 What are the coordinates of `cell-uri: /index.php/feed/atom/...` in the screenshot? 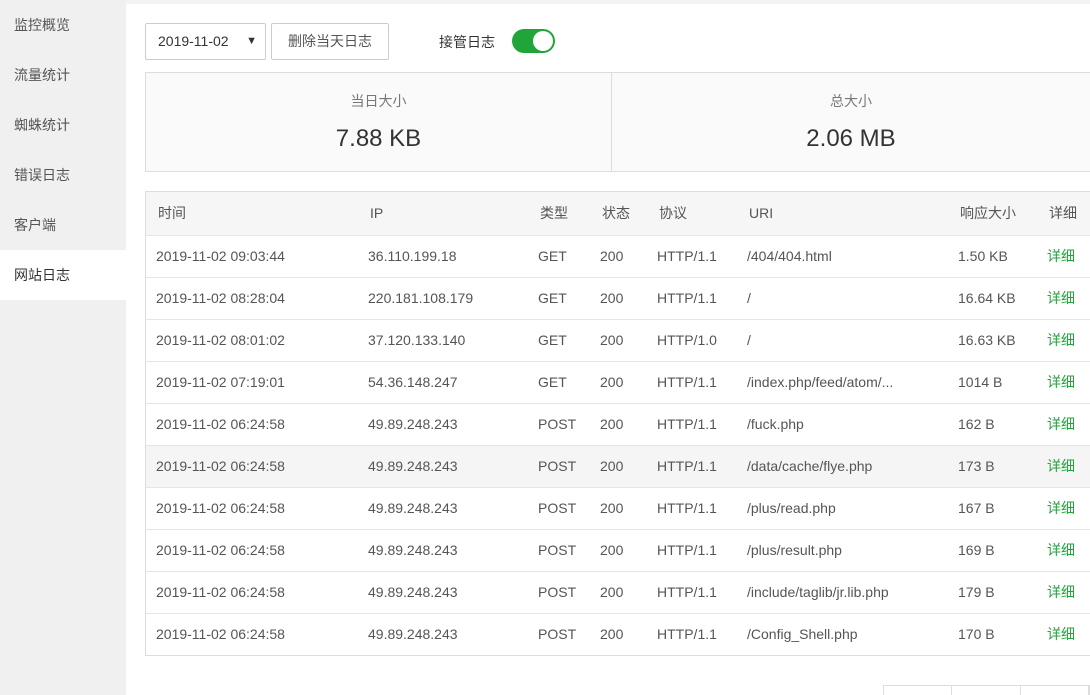 It's located at (842, 381).